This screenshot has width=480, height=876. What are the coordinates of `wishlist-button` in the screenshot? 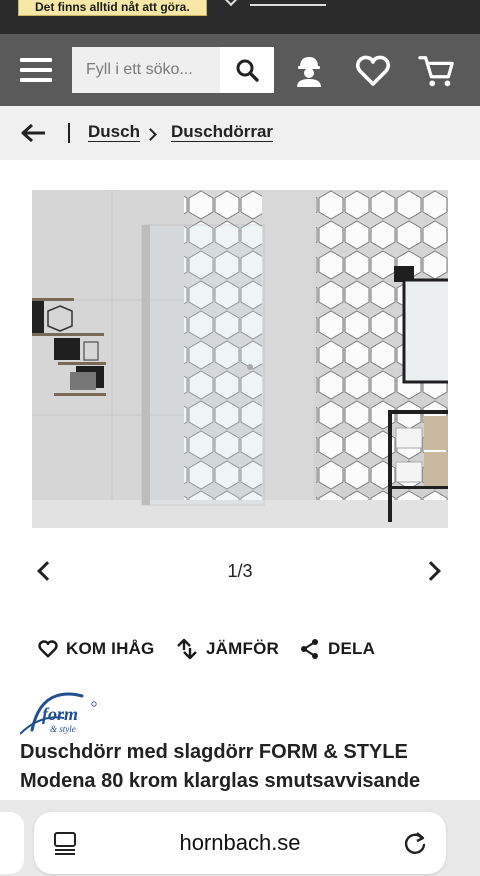 It's located at (373, 71).